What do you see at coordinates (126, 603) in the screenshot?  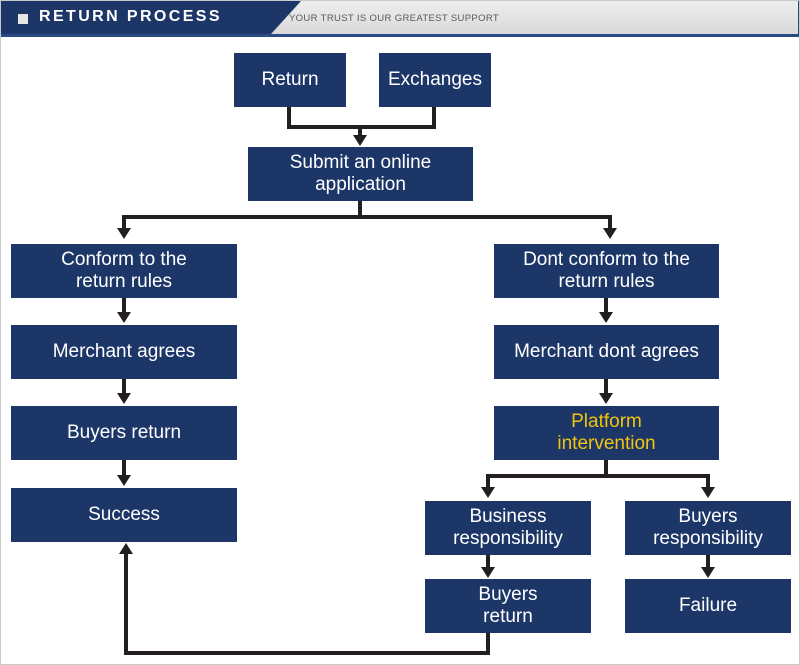 I see `edge-feedback-up` at bounding box center [126, 603].